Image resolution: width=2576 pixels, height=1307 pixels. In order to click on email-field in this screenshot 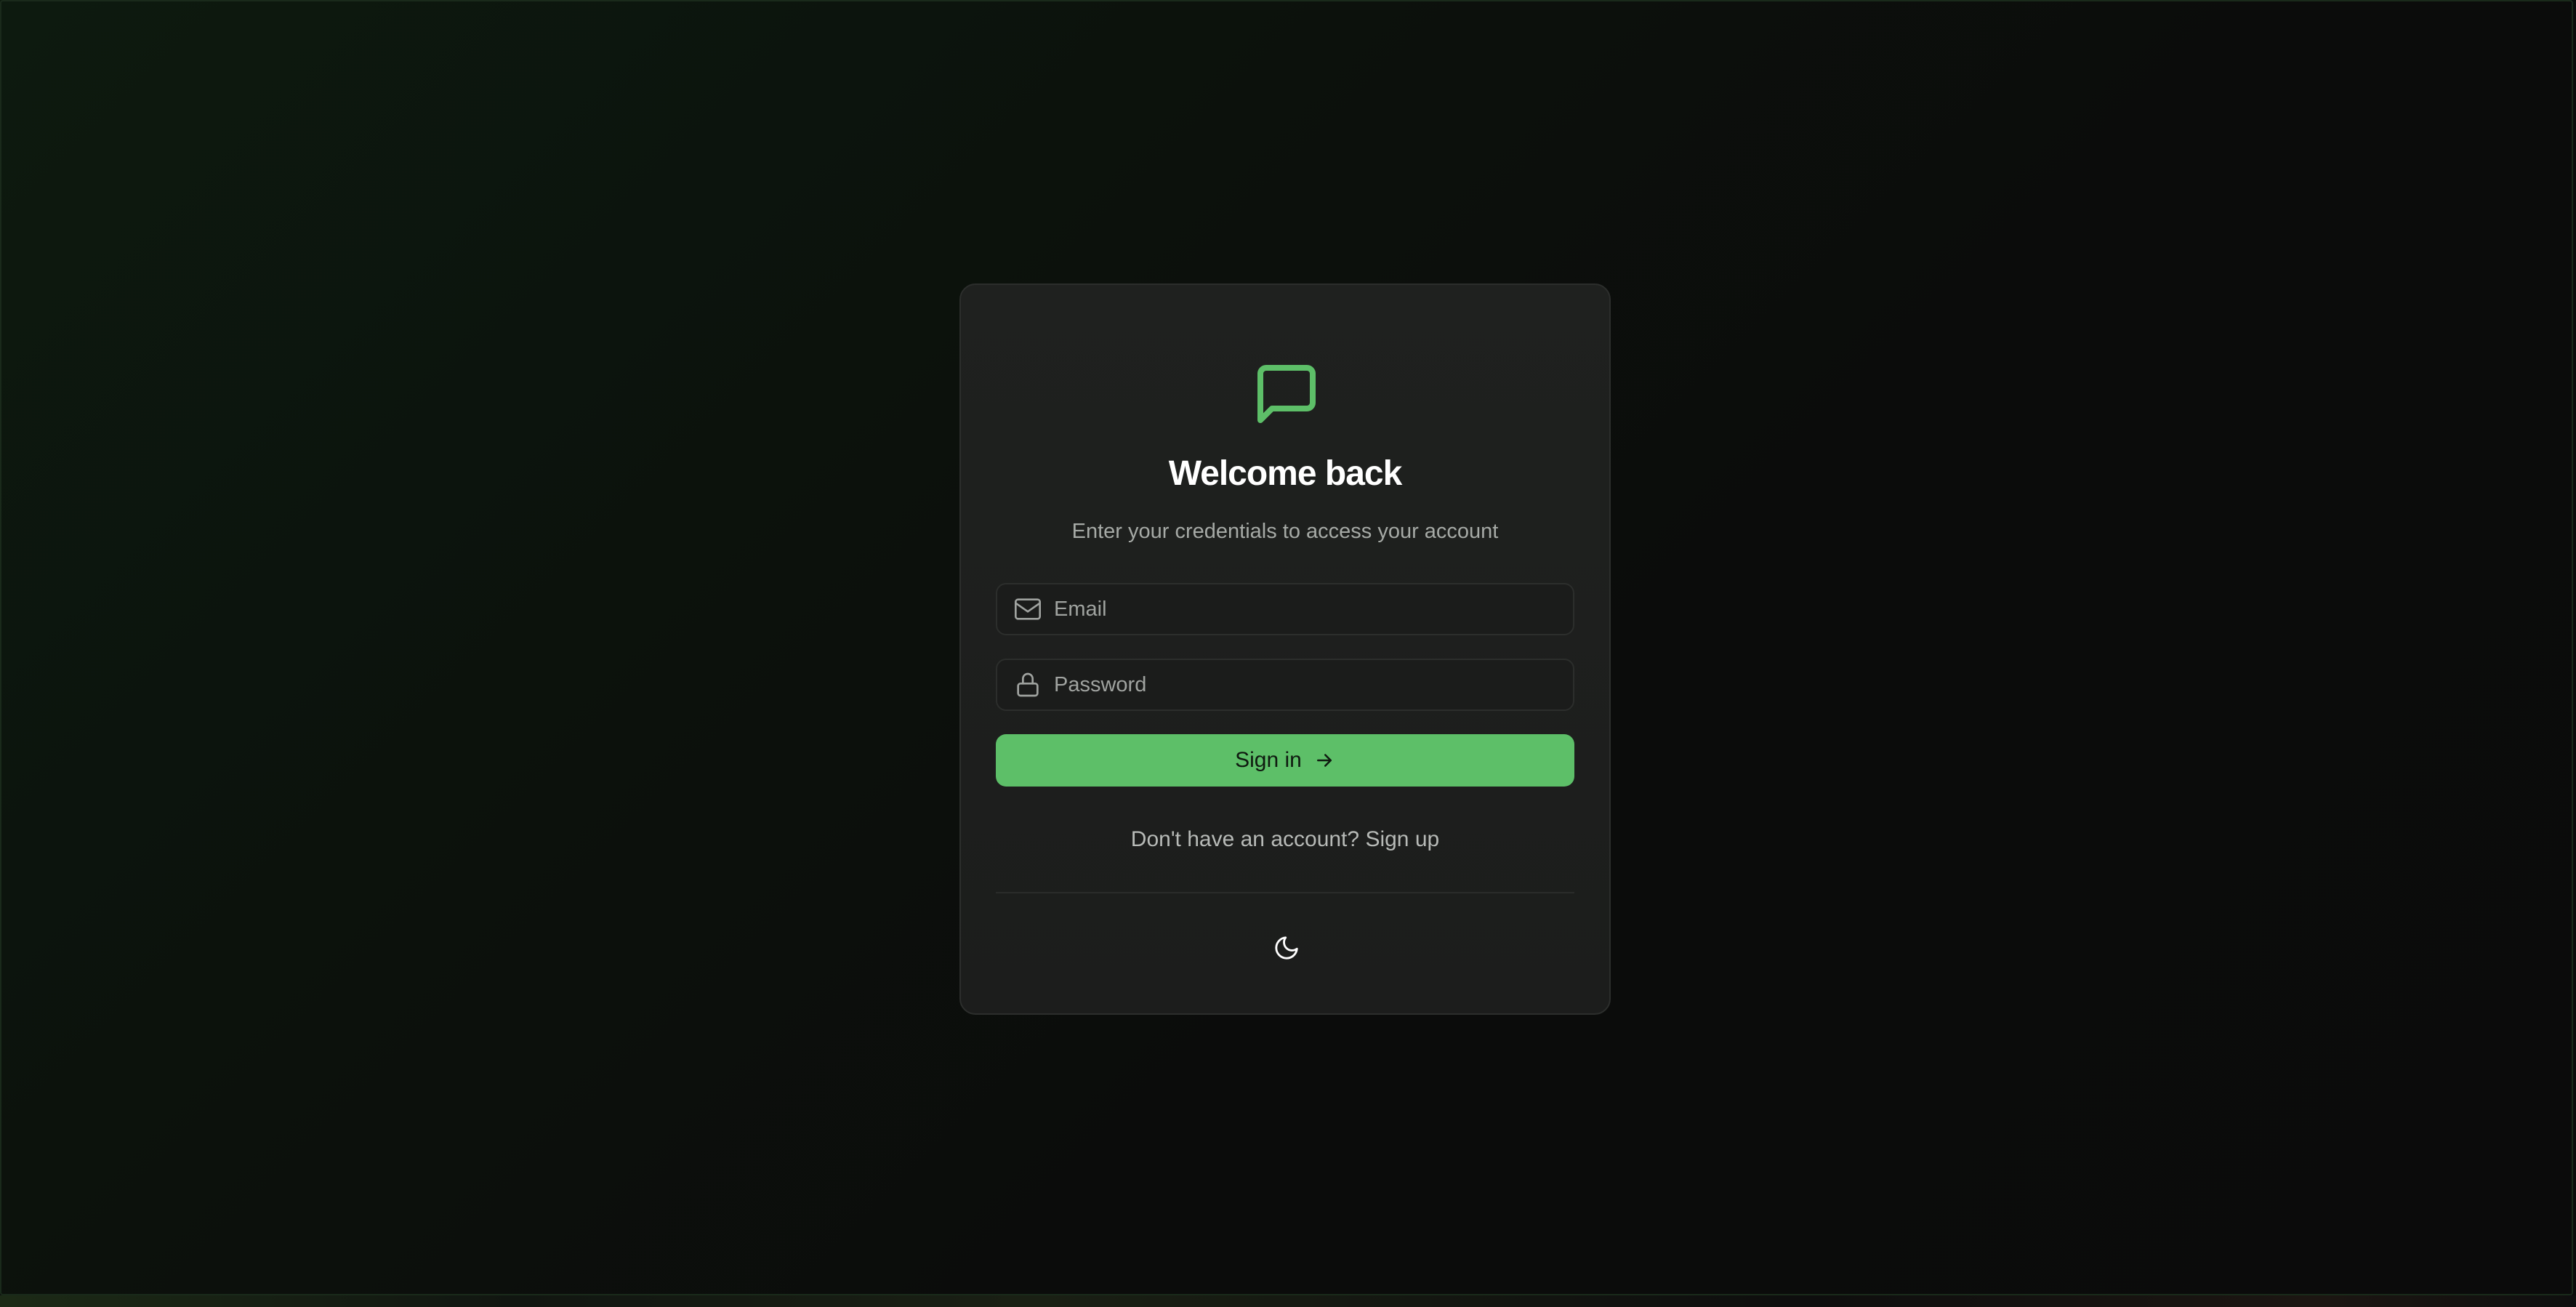, I will do `click(1285, 609)`.